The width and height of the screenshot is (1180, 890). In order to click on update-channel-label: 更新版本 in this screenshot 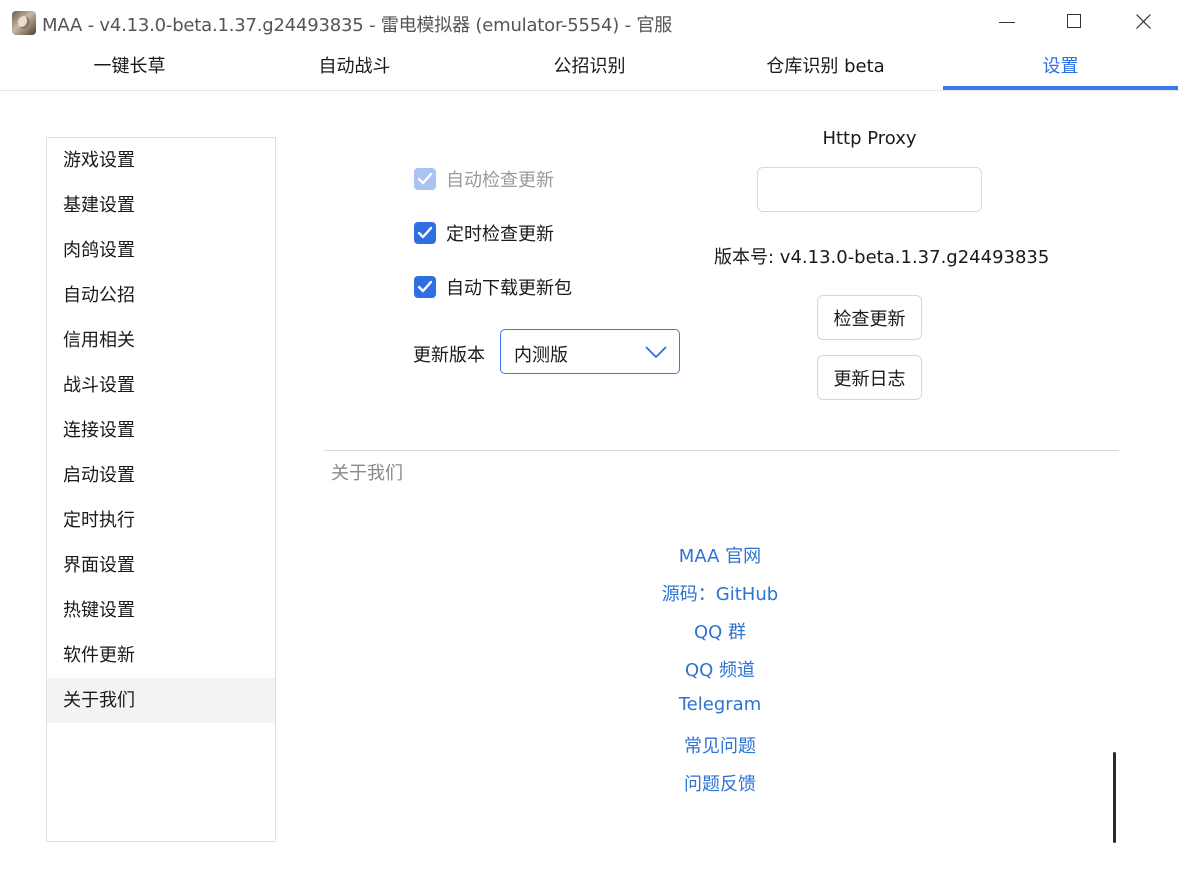, I will do `click(449, 355)`.